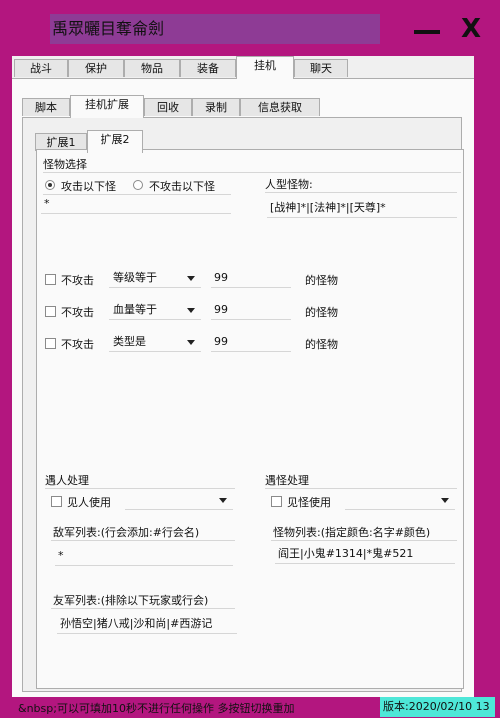  I want to click on enemy-list-input: *, so click(144, 556).